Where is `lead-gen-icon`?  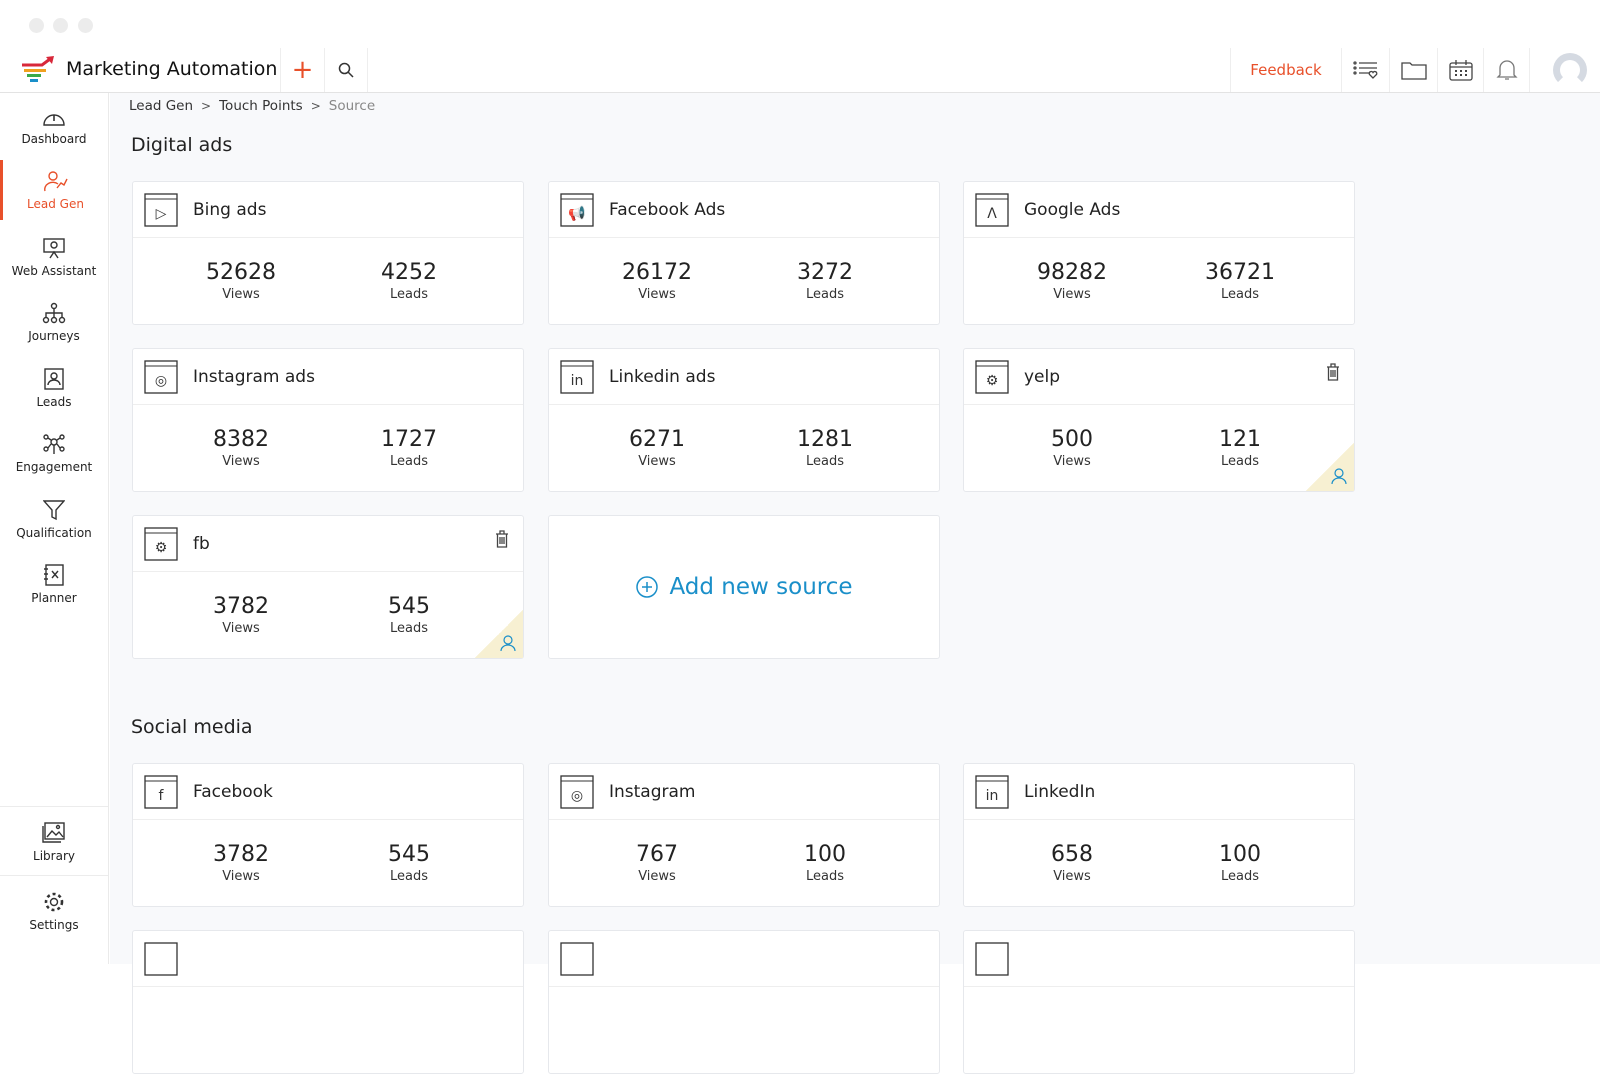
lead-gen-icon is located at coordinates (55, 180).